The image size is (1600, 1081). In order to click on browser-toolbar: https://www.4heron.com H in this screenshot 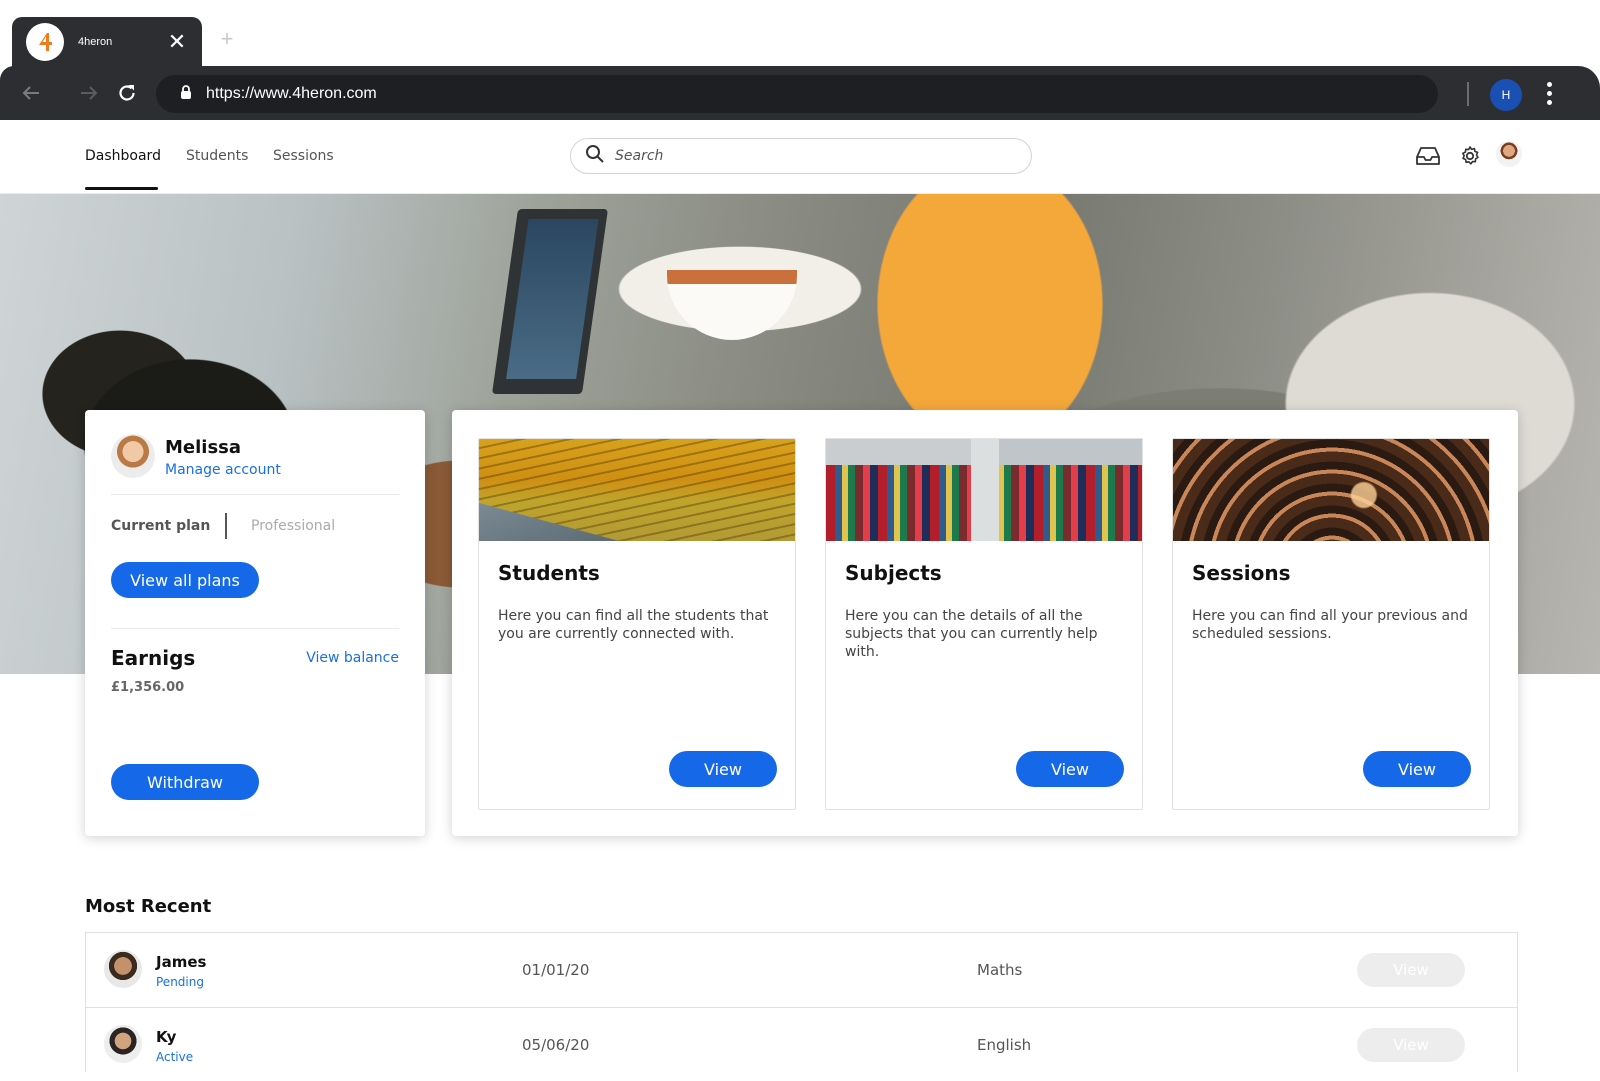, I will do `click(800, 93)`.